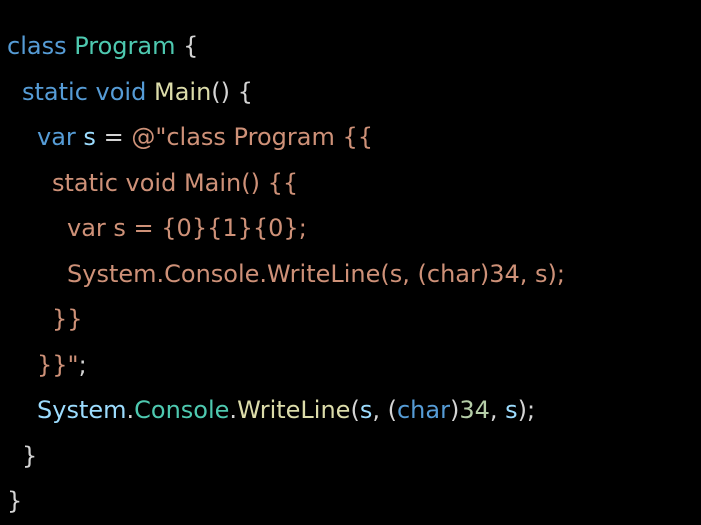  Describe the element at coordinates (526, 410) in the screenshot. I see `code-token-punctuation: );` at that location.